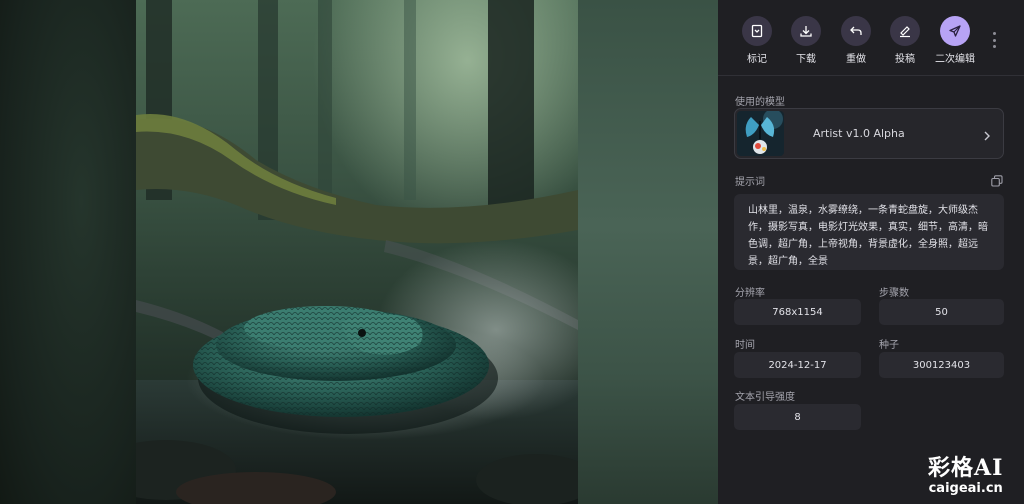 The image size is (1024, 504). I want to click on edit-again-button: 二次编辑, so click(955, 40).